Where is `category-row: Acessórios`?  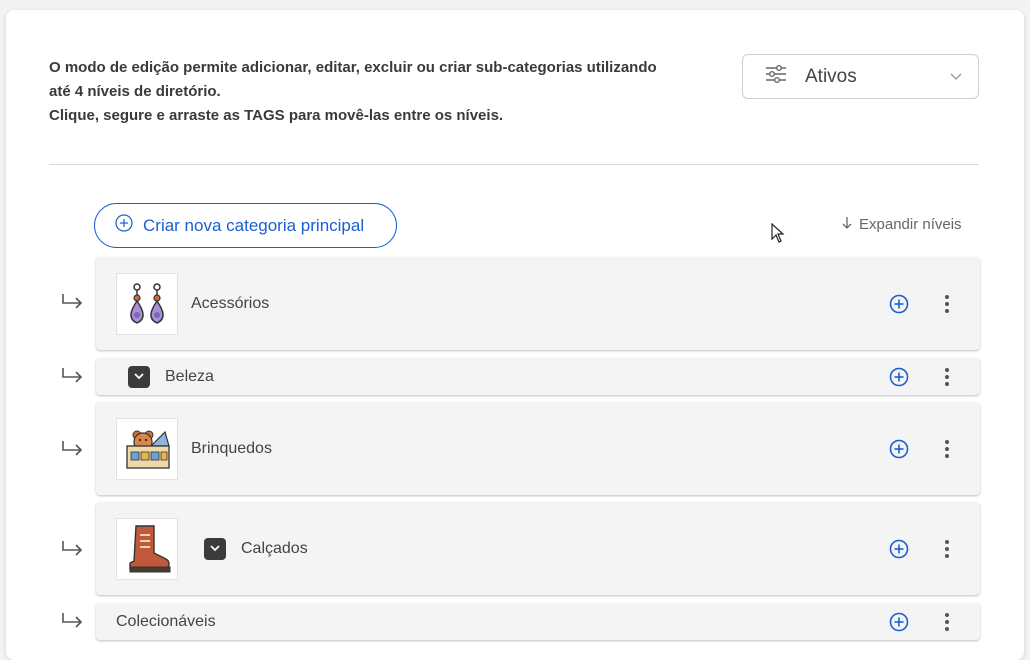 category-row: Acessórios is located at coordinates (538, 303).